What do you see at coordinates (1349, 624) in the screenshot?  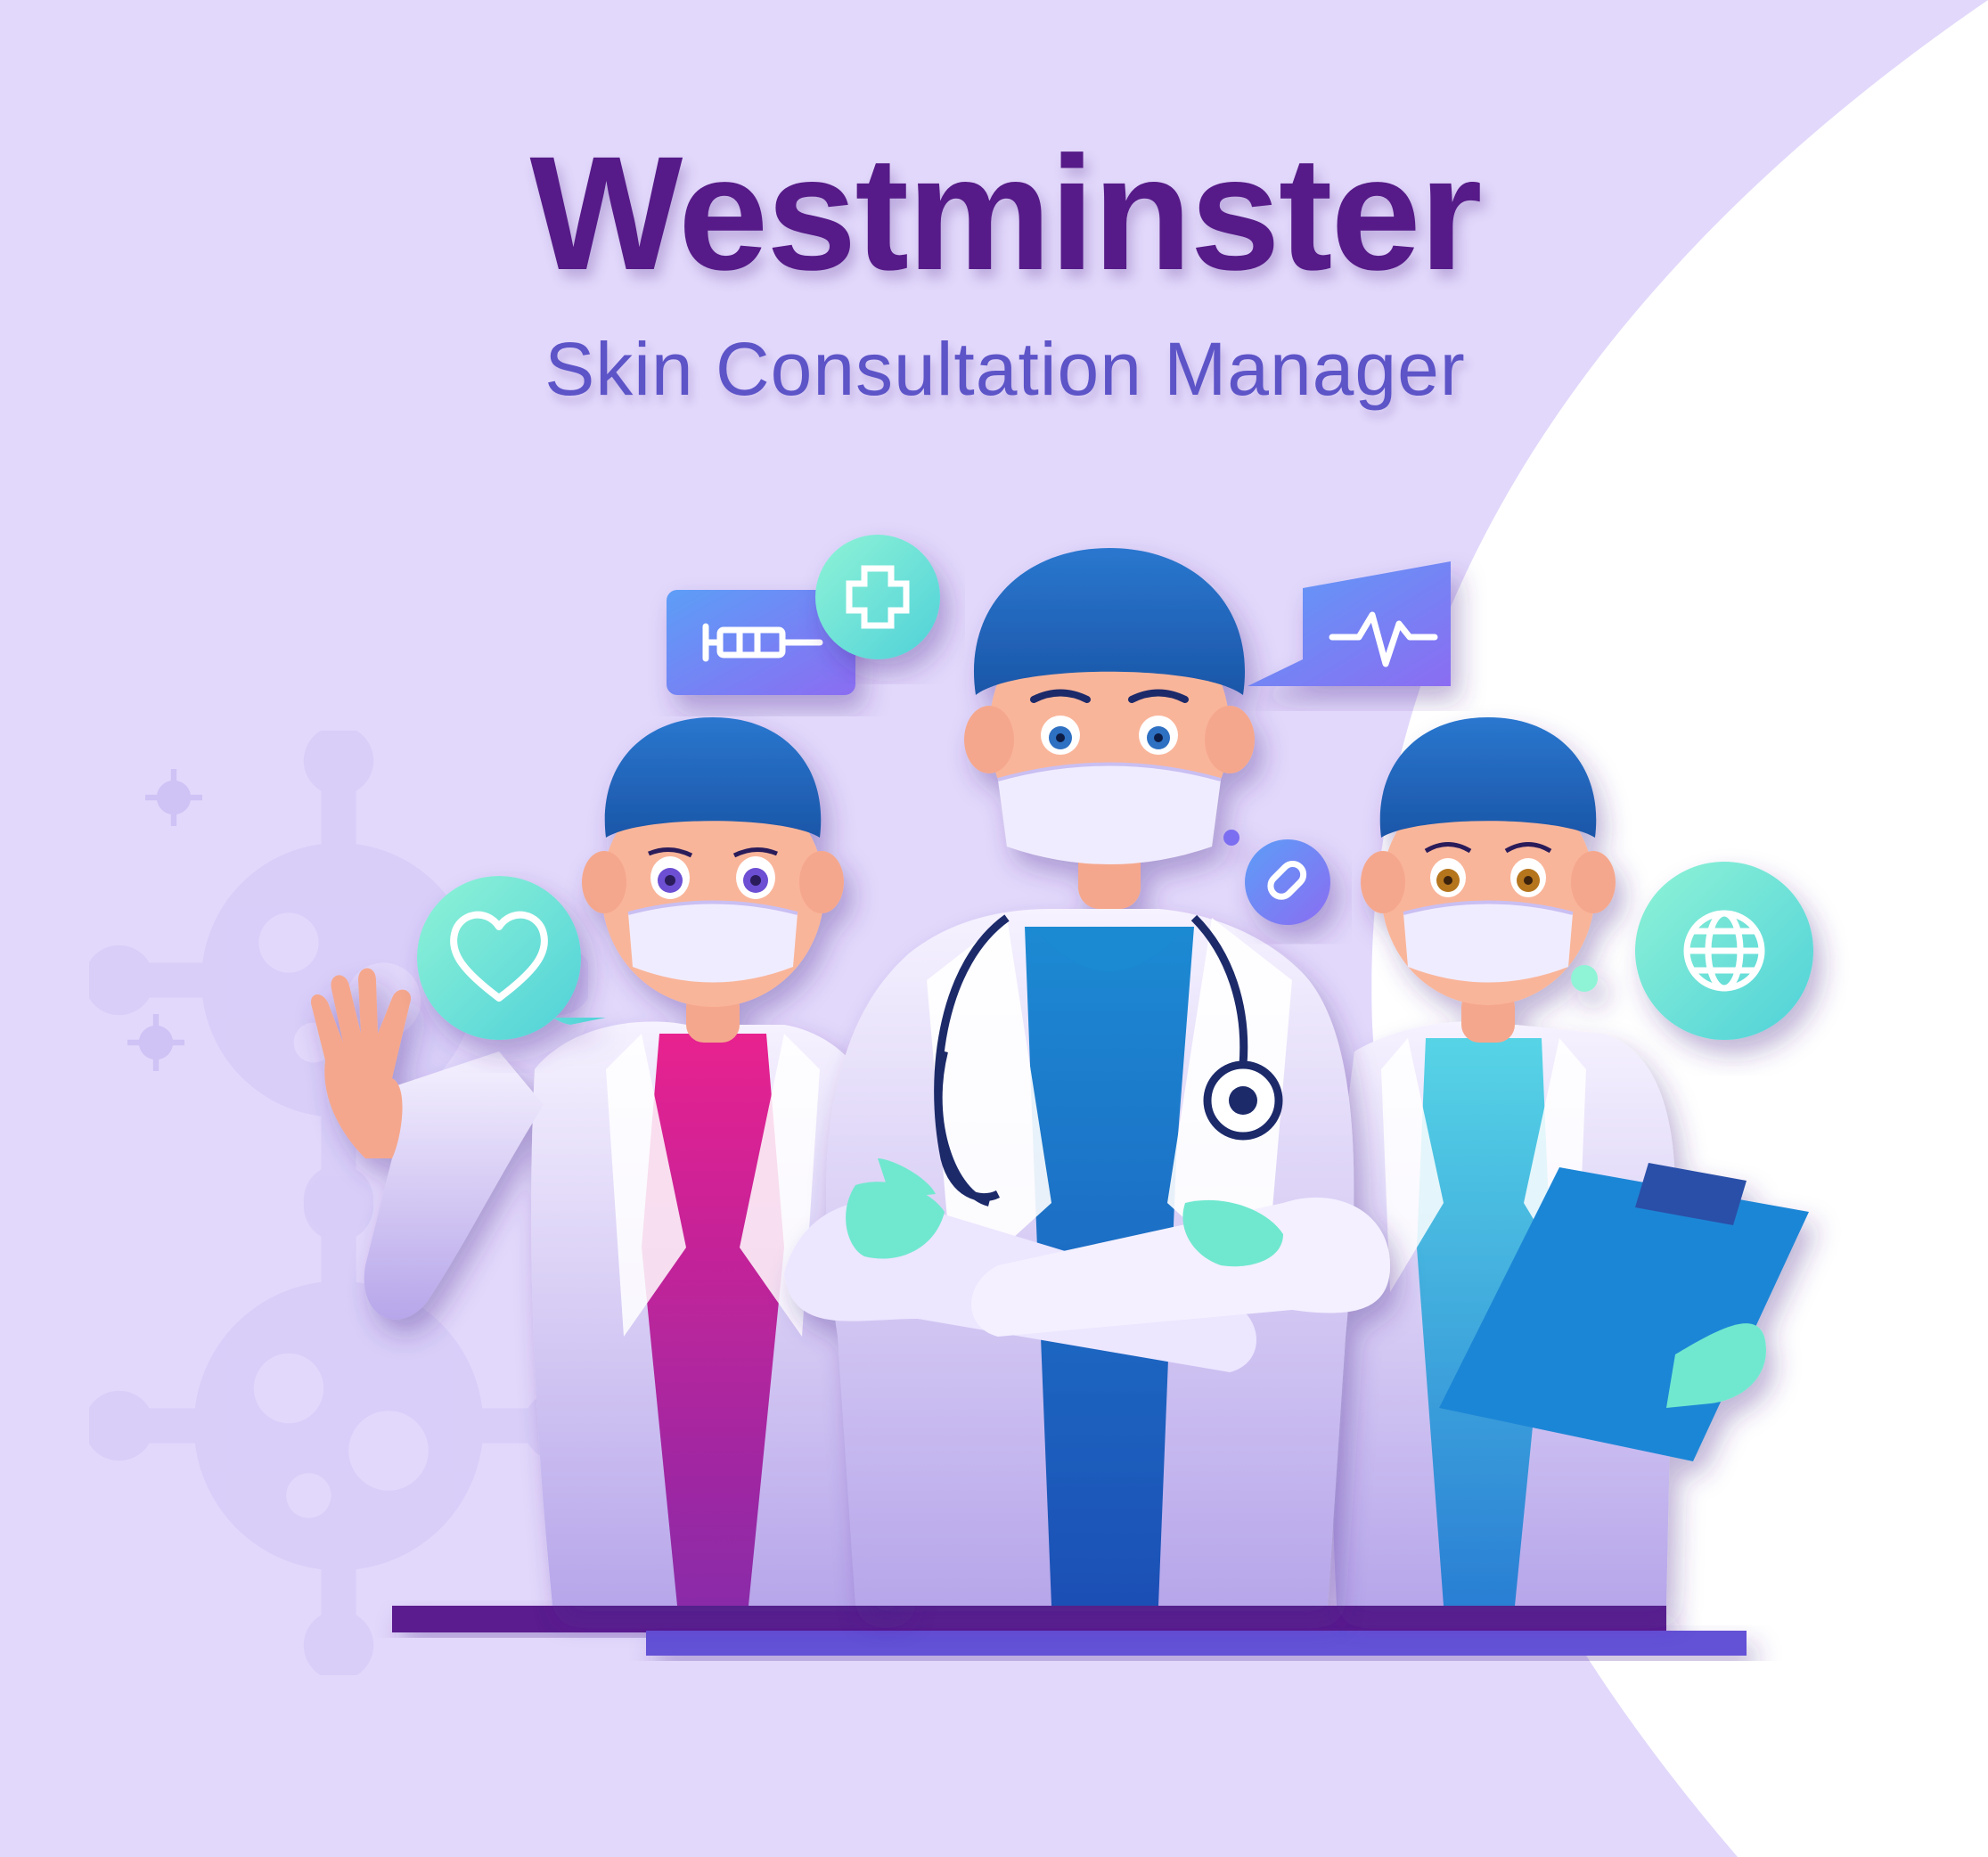 I see `heartbeat-icon` at bounding box center [1349, 624].